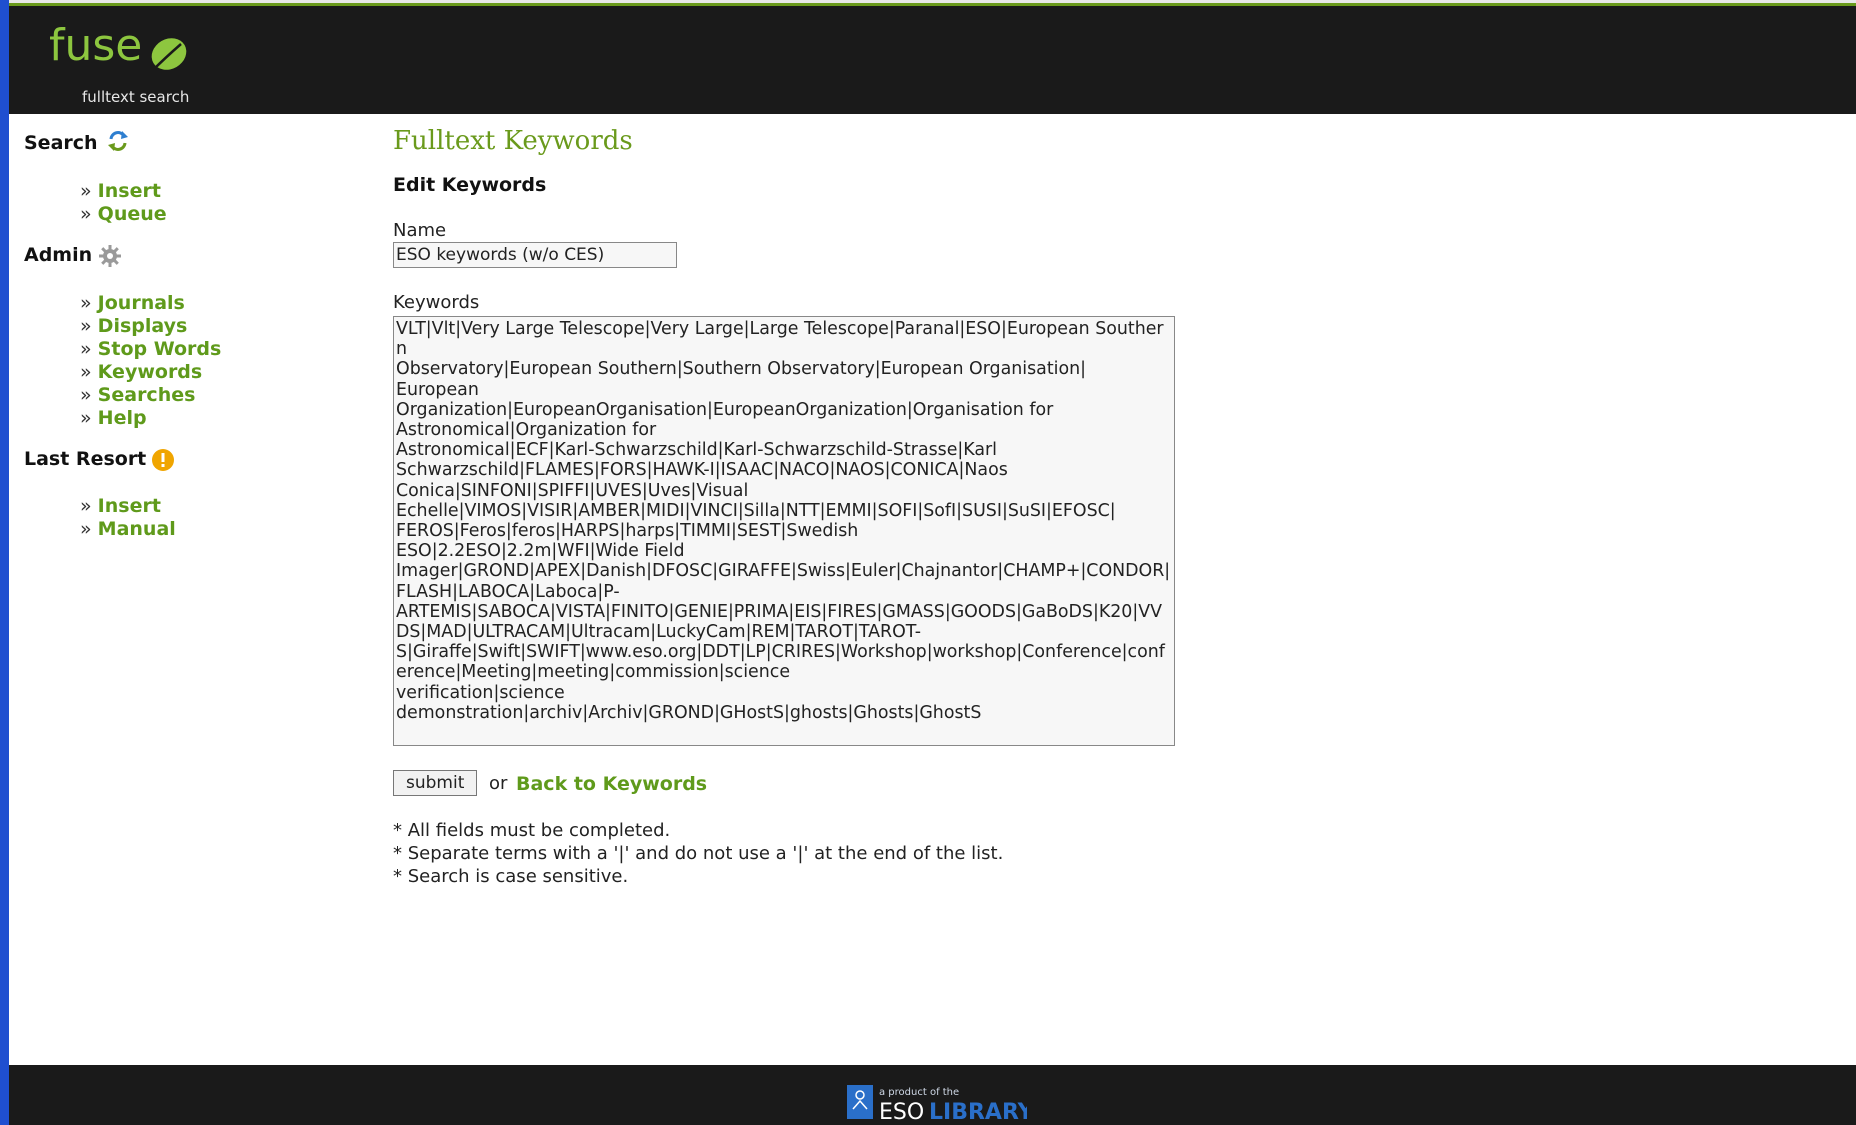 The height and width of the screenshot is (1125, 1856). What do you see at coordinates (4, 562) in the screenshot?
I see `window-left-edge` at bounding box center [4, 562].